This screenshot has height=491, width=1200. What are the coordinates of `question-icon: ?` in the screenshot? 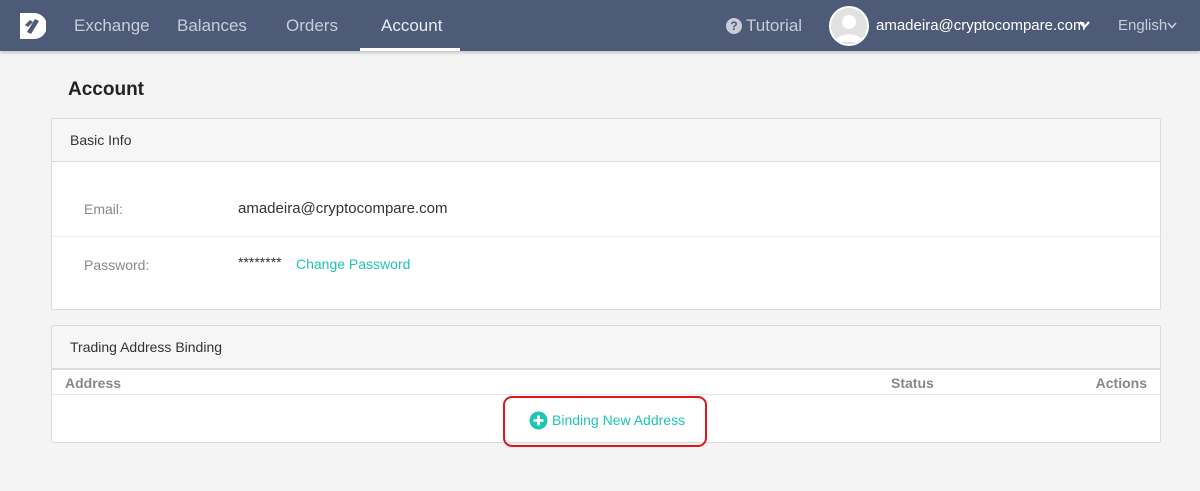 It's located at (734, 26).